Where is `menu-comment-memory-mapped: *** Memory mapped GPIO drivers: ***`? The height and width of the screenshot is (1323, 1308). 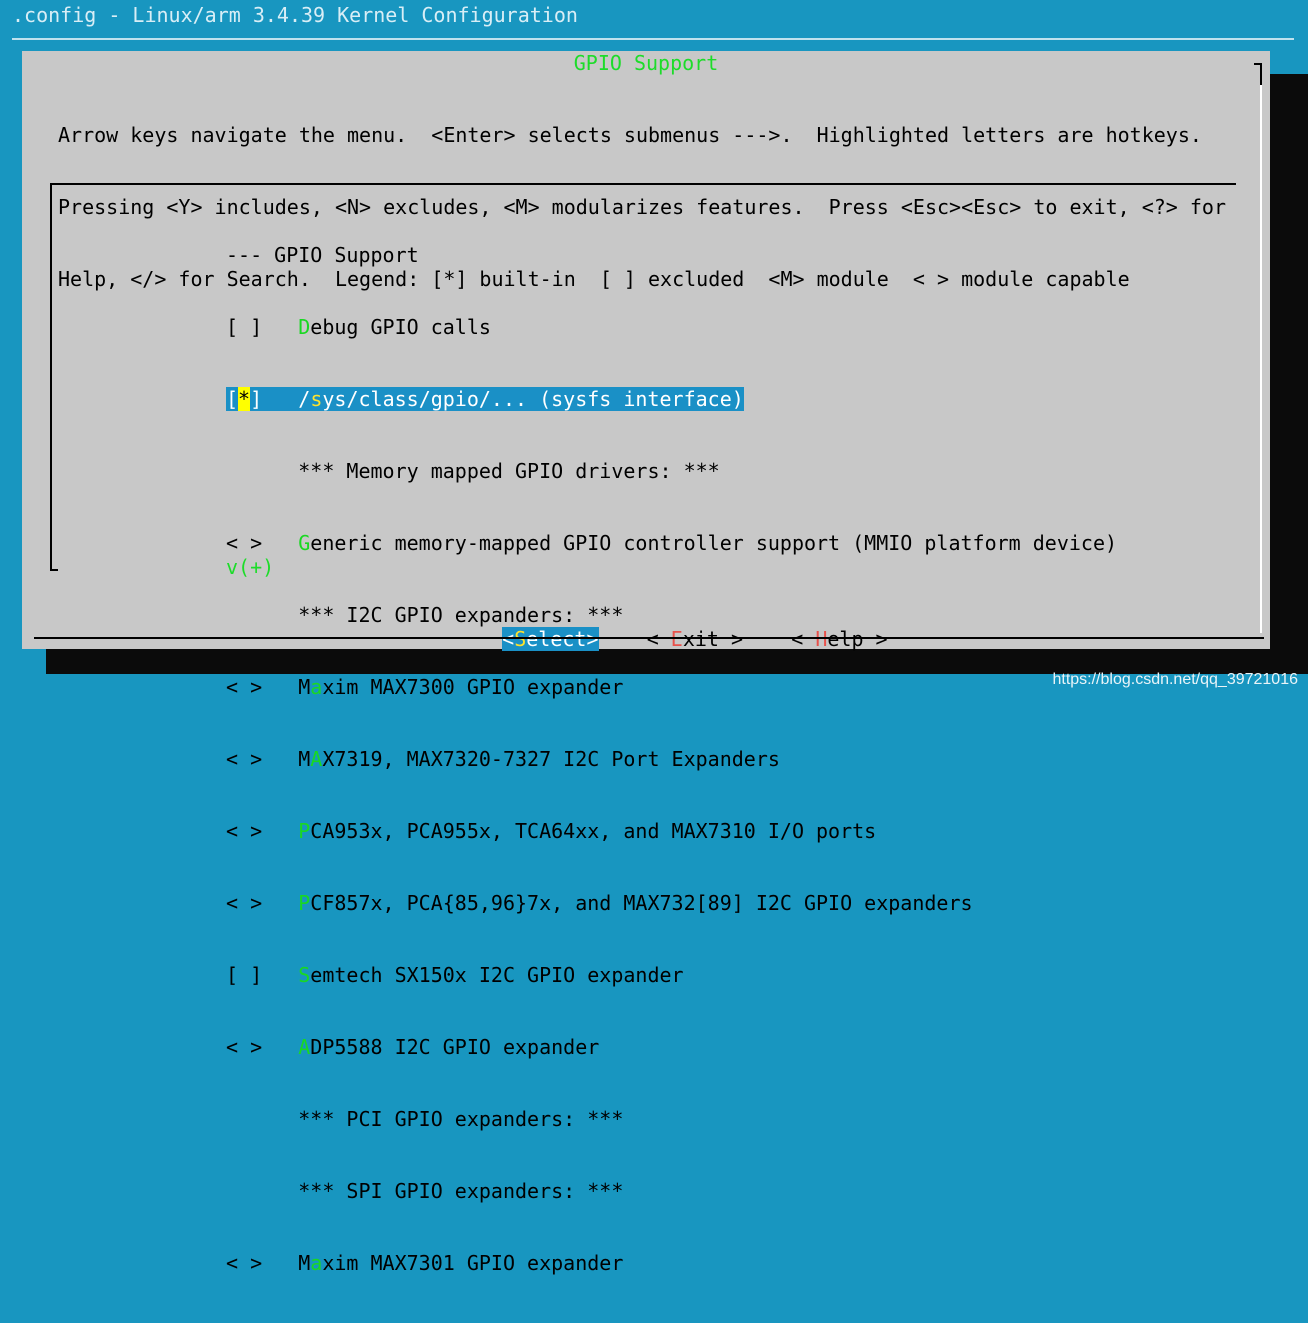 menu-comment-memory-mapped: *** Memory mapped GPIO drivers: *** is located at coordinates (509, 471).